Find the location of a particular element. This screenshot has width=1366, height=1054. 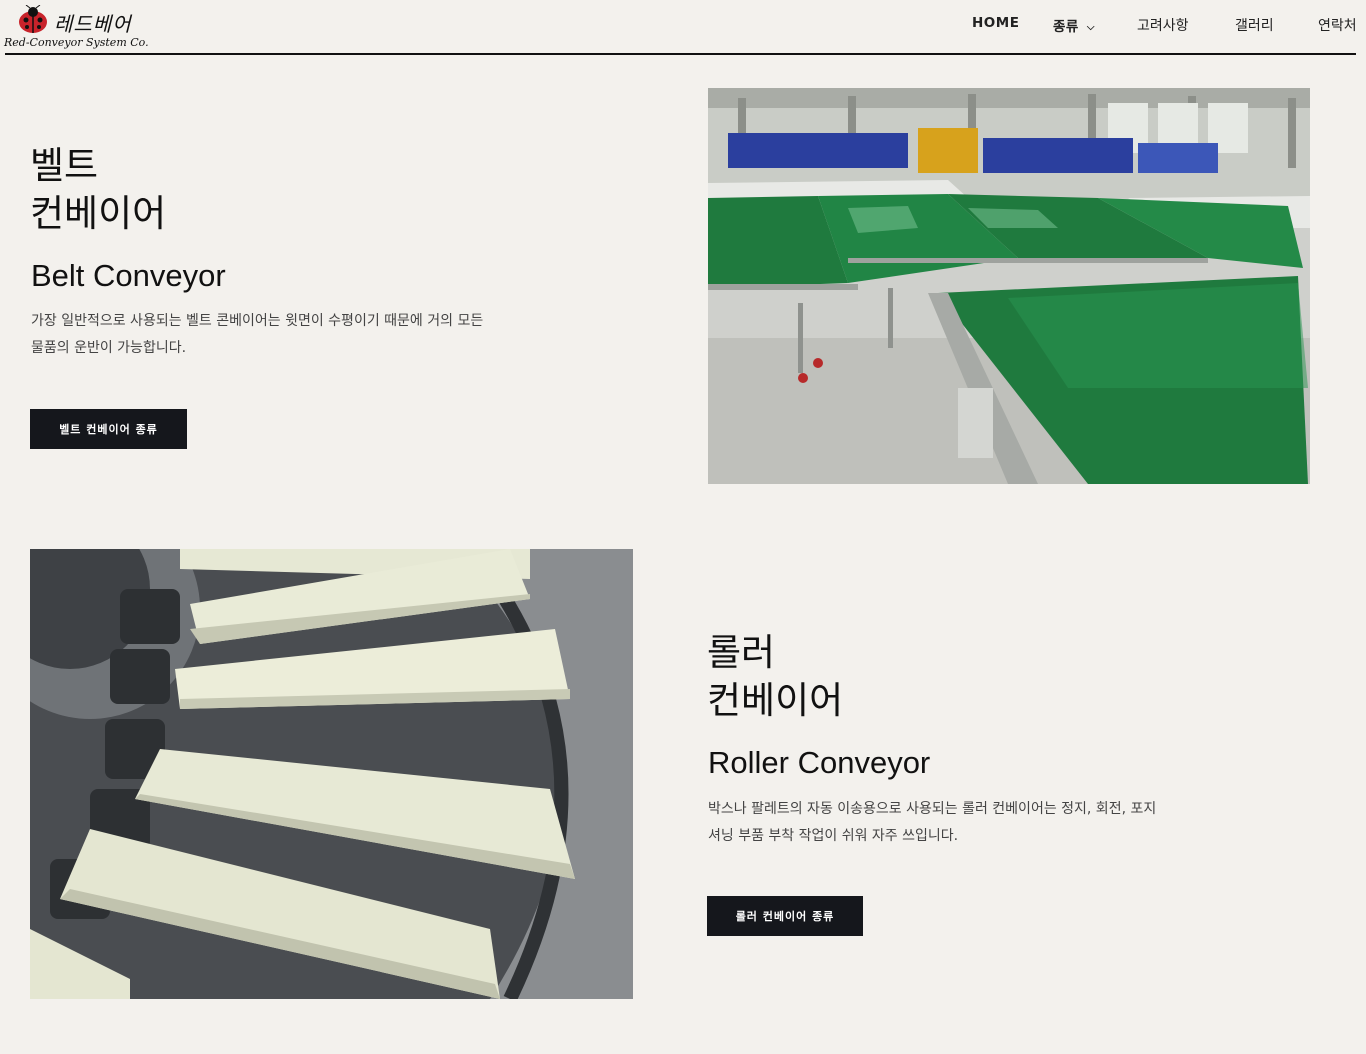

roller-title-line2: 컨베이어 is located at coordinates (775, 700).